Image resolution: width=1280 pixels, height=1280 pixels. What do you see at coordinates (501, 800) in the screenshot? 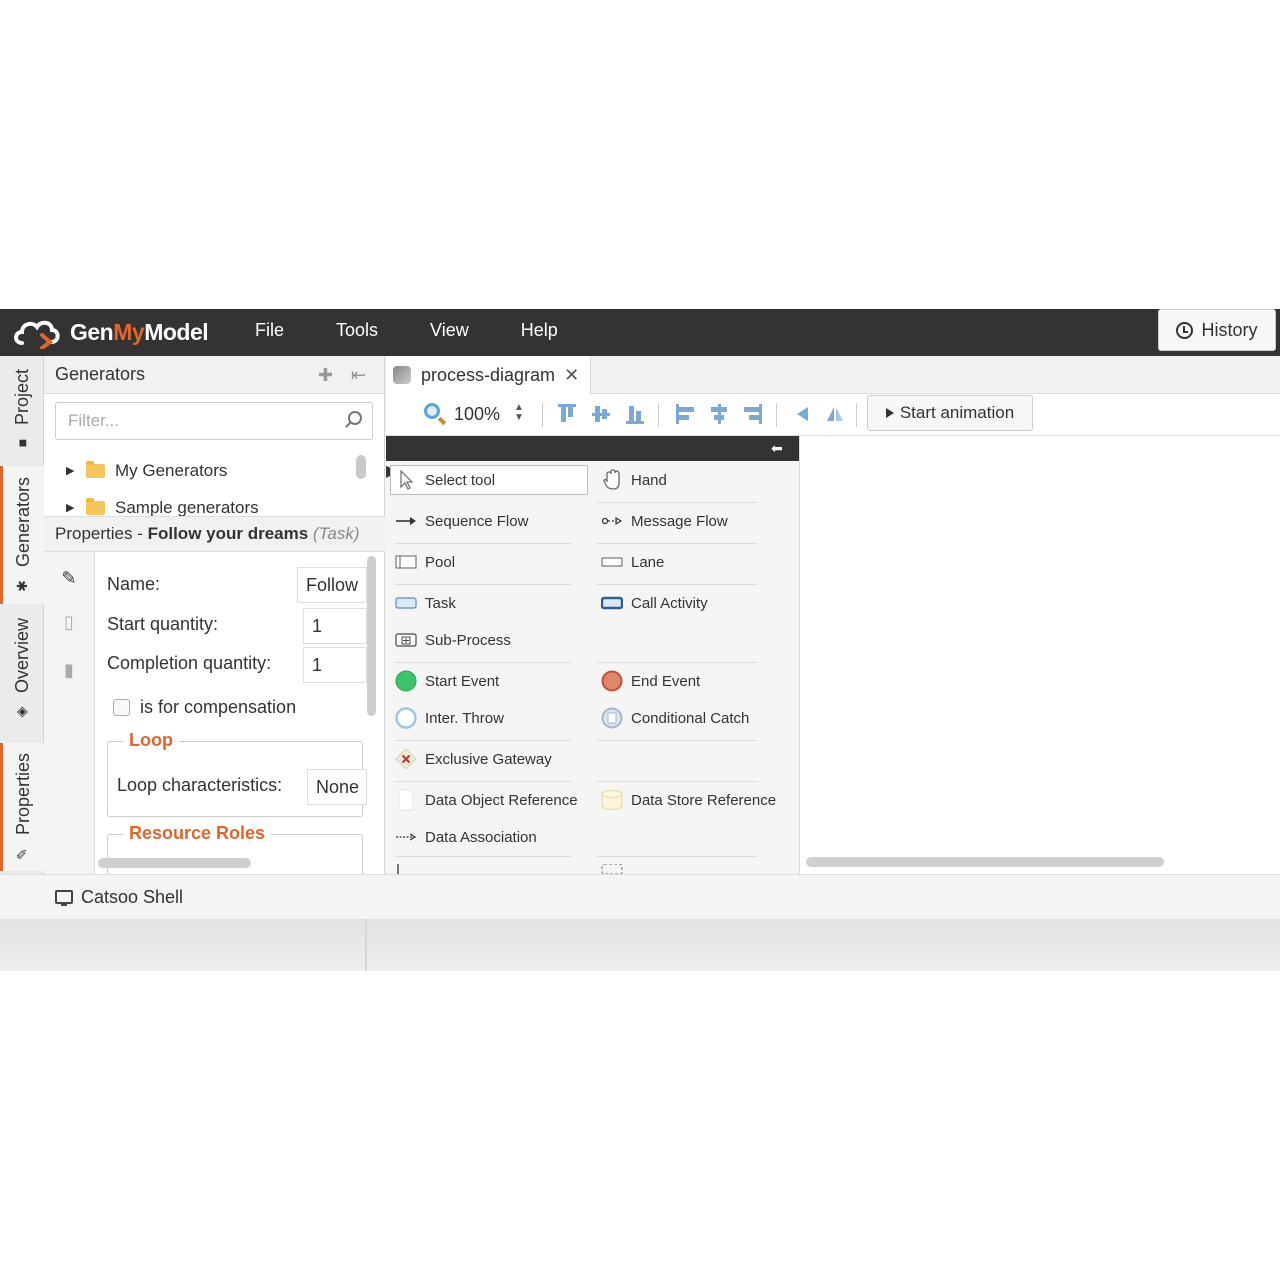
I see `palette-label: Data Object Reference` at bounding box center [501, 800].